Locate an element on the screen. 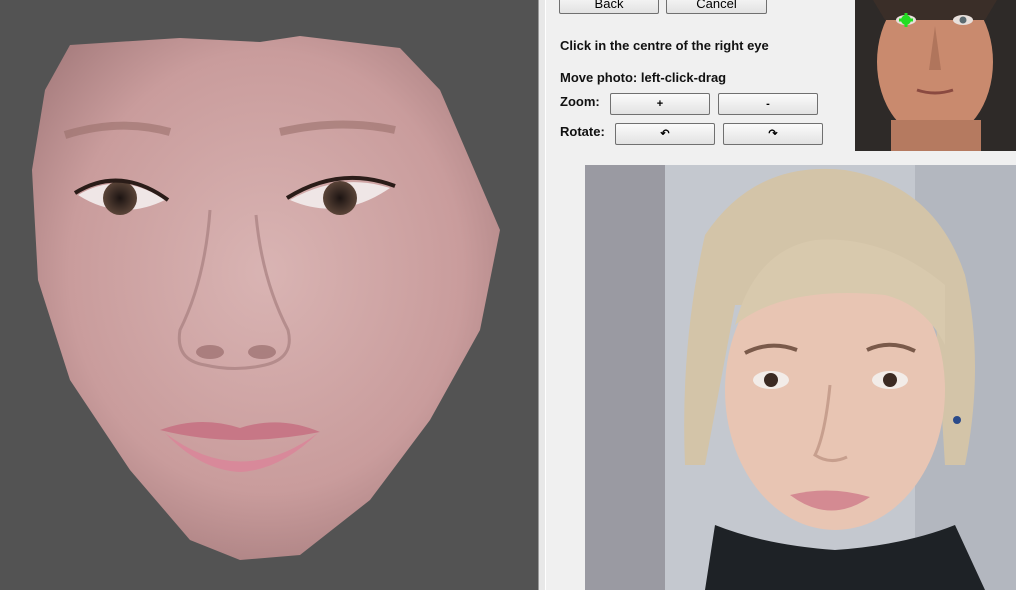 This screenshot has height=590, width=1016. zoom-label: Zoom: is located at coordinates (580, 101).